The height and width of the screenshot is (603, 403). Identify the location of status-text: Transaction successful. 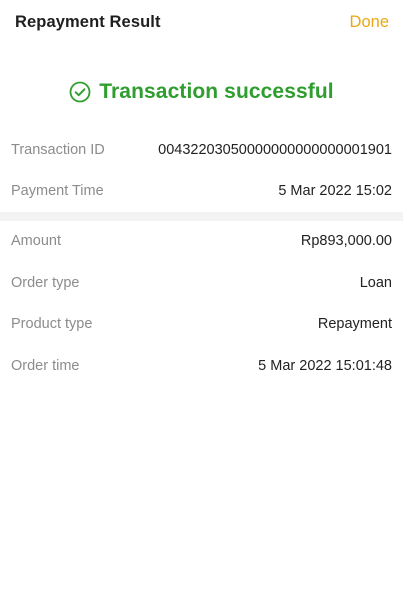
(216, 91).